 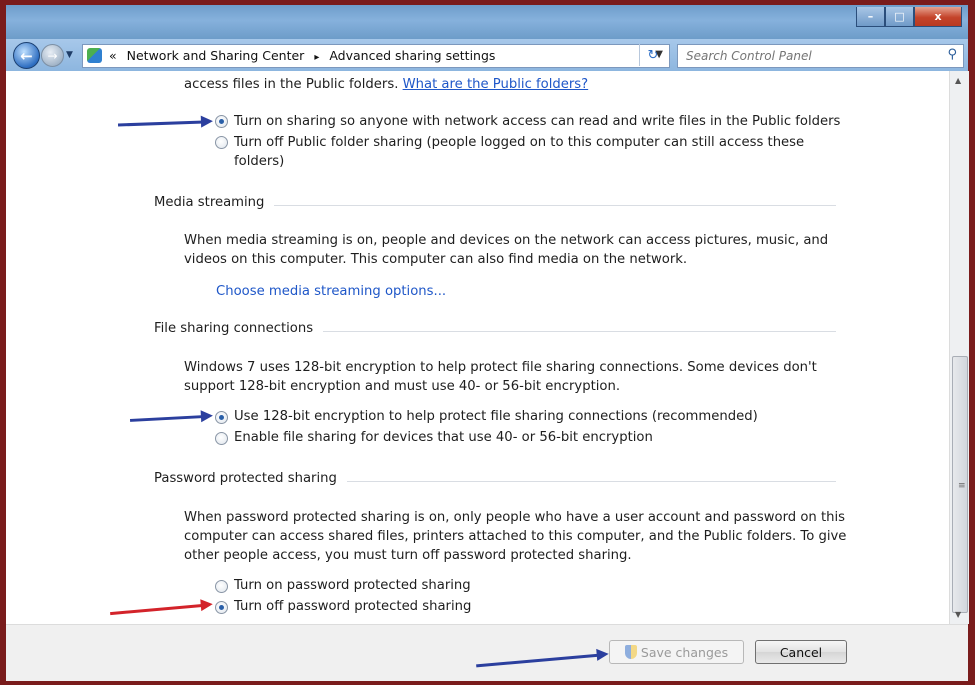 I want to click on breadcrumb-network-and-sharing-center: Network and Sharing Center, so click(x=216, y=55).